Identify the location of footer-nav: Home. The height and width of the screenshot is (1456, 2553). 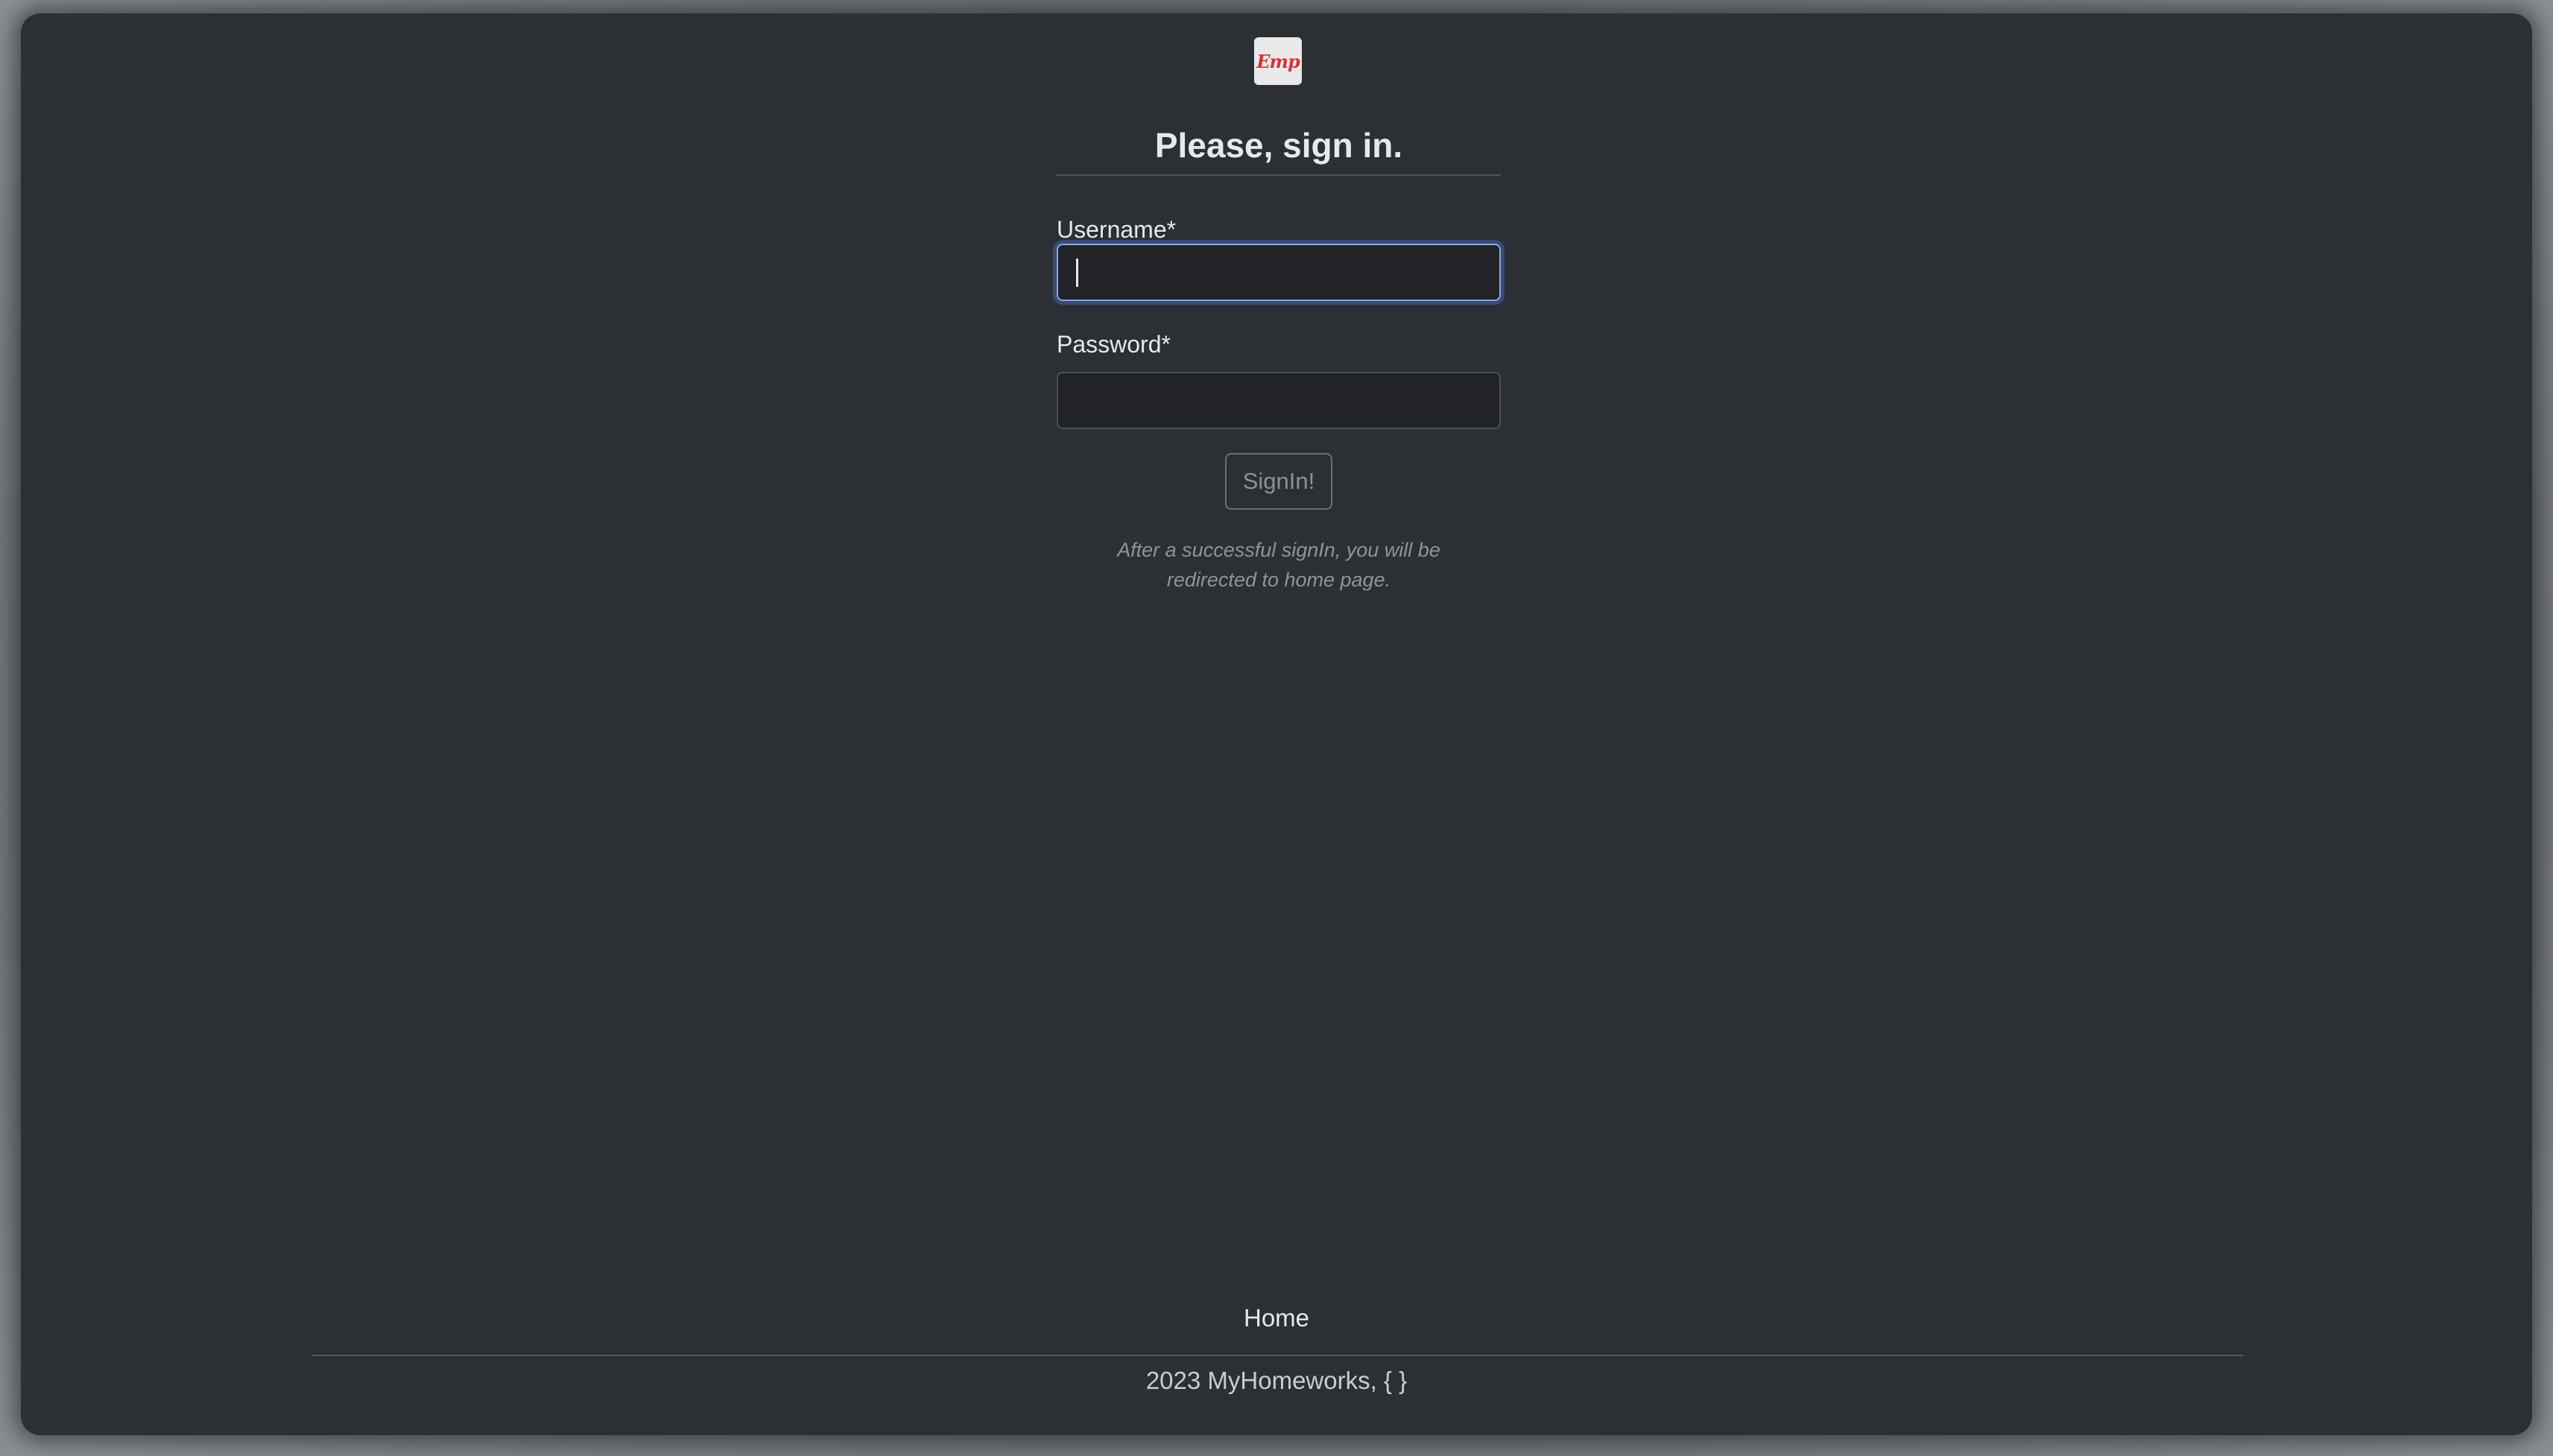
(1277, 1318).